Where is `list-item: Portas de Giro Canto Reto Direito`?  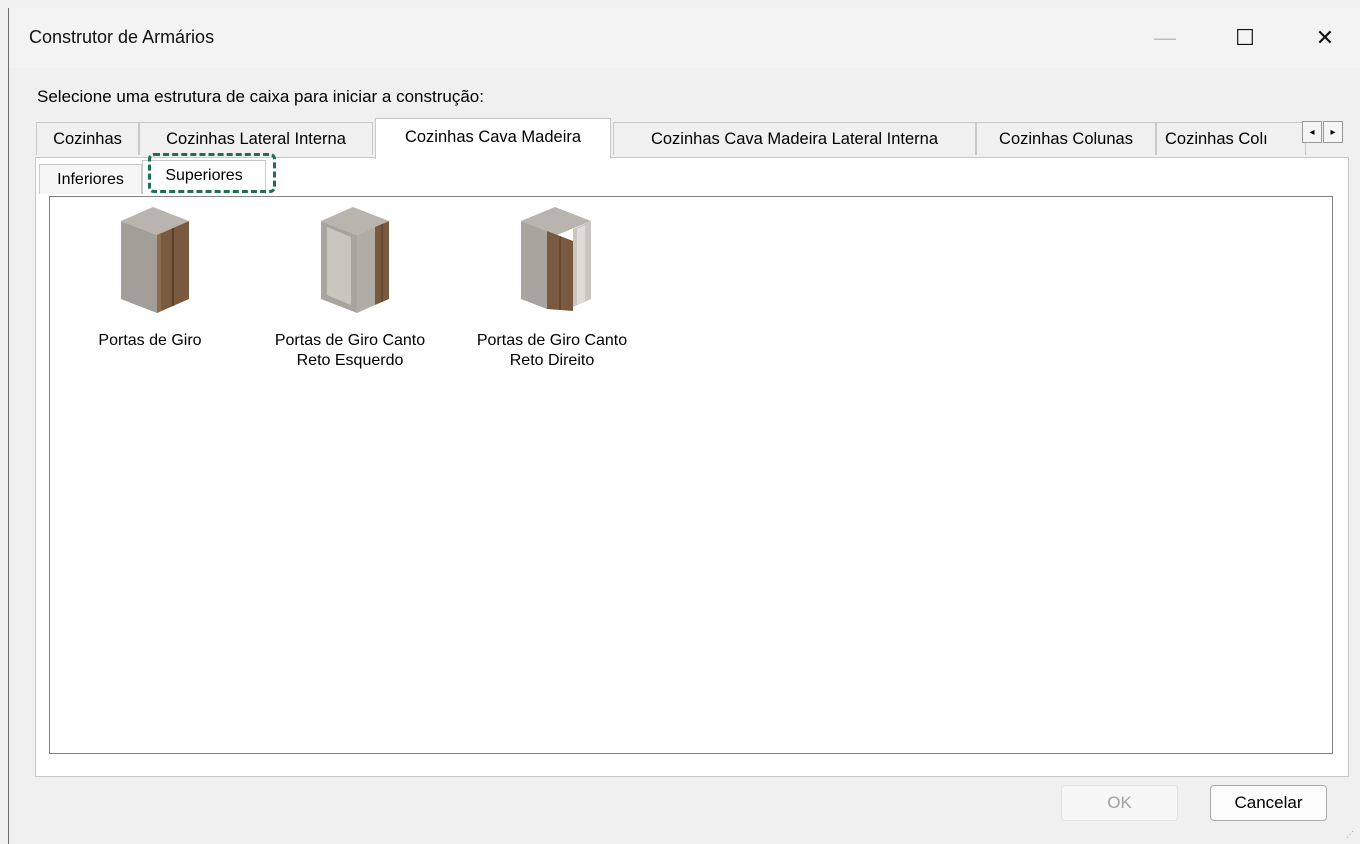 list-item: Portas de Giro Canto Reto Direito is located at coordinates (552, 288).